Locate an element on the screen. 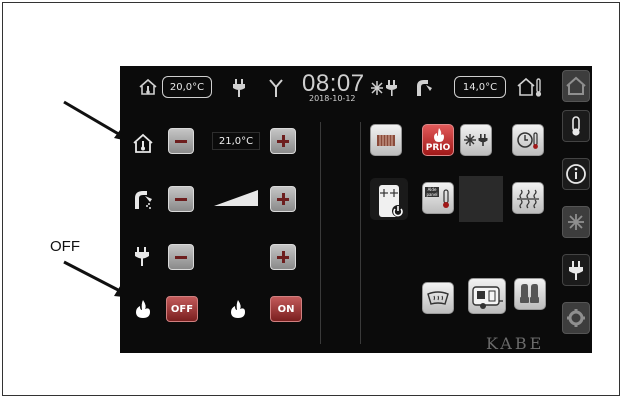 This screenshot has height=400, width=624. antenna-icon is located at coordinates (276, 88).